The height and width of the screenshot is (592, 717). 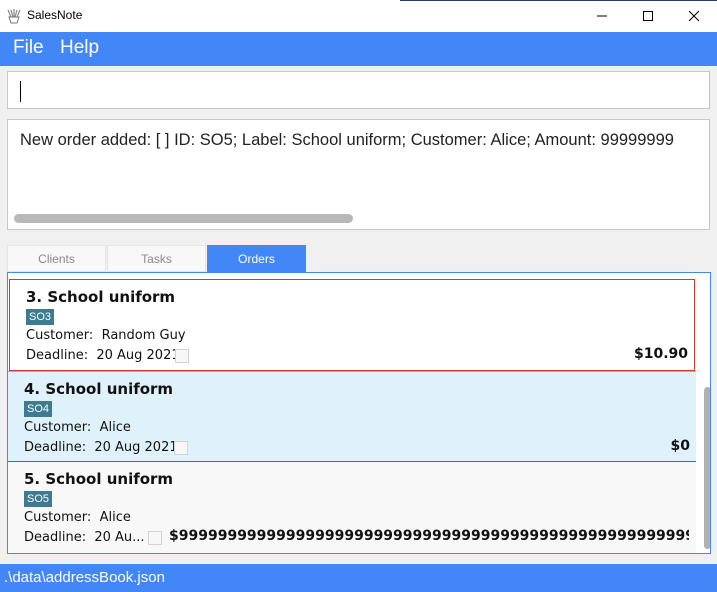 I want to click on minimize-button, so click(x=602, y=16).